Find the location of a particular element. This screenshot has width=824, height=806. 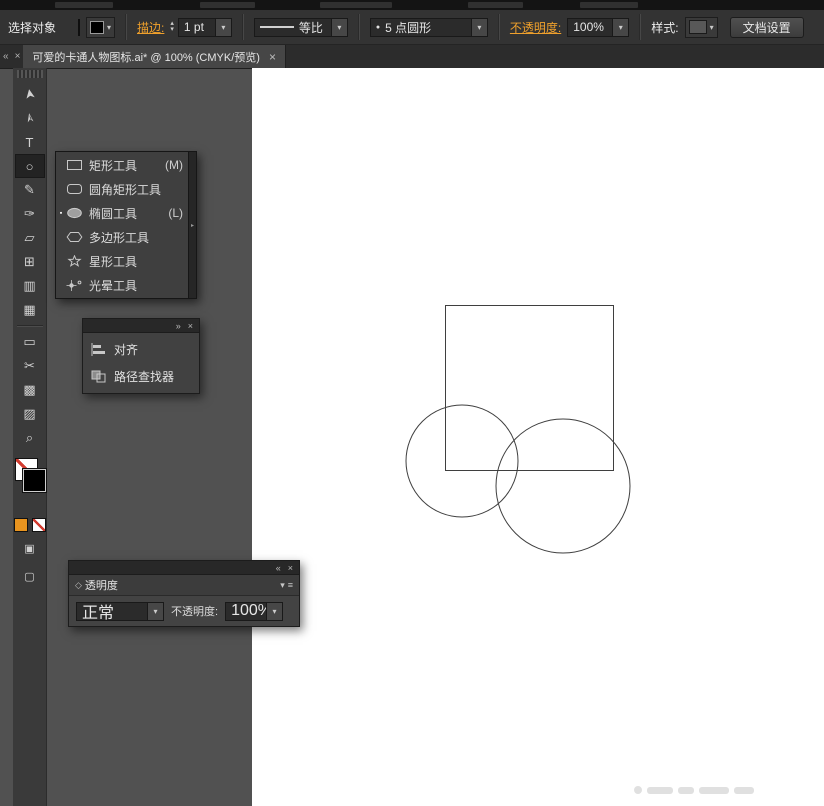

panel-header: » × is located at coordinates (141, 326).